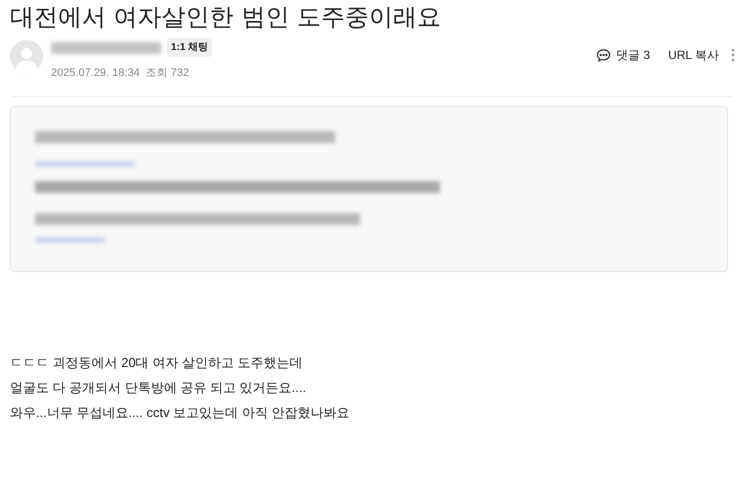 The height and width of the screenshot is (481, 745). What do you see at coordinates (693, 55) in the screenshot?
I see `url-copy-button: URL 복사` at bounding box center [693, 55].